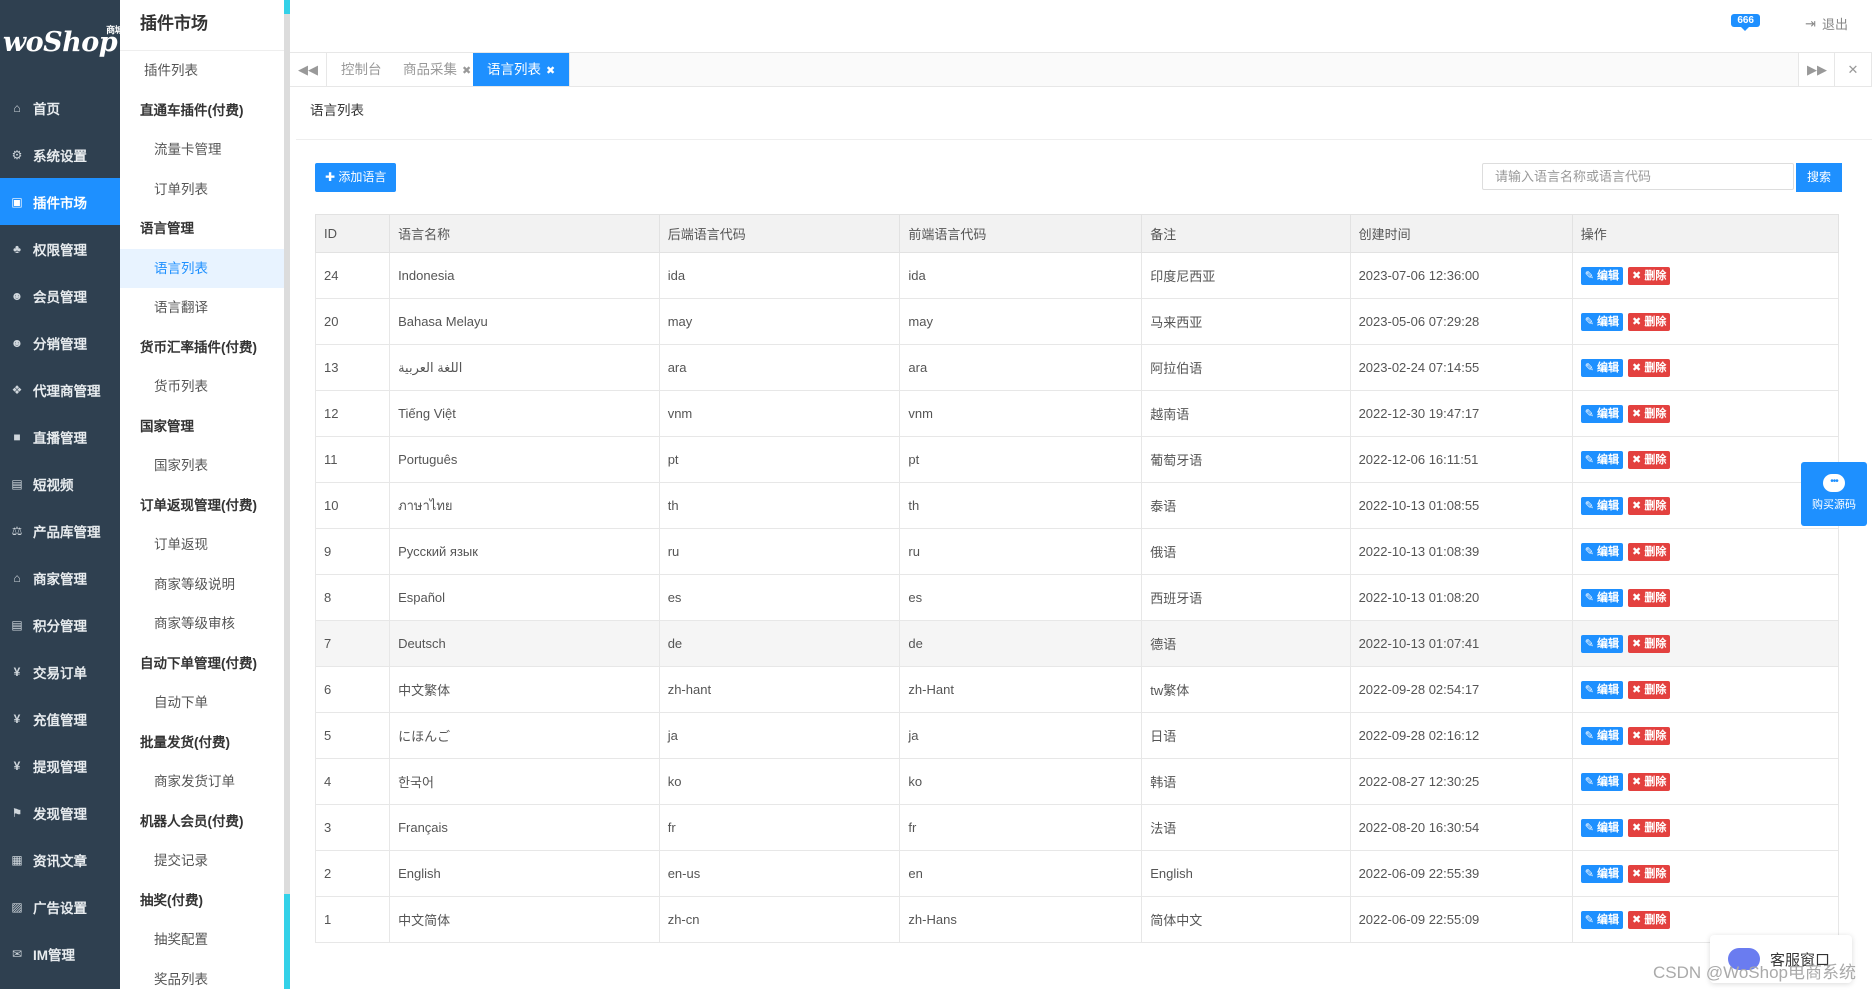 This screenshot has width=1872, height=999. I want to click on sidebar-link: 商家发货订单, so click(202, 782).